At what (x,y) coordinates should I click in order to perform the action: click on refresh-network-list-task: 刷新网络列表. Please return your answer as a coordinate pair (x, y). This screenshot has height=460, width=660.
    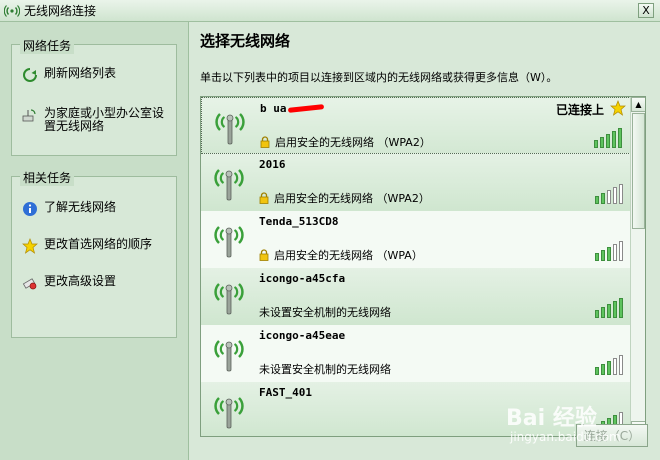
    Looking at the image, I should click on (98, 75).